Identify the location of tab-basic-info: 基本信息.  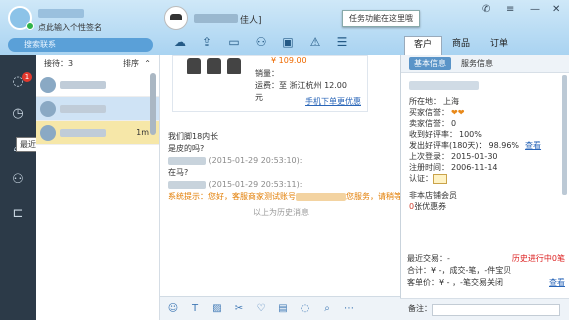
(430, 63).